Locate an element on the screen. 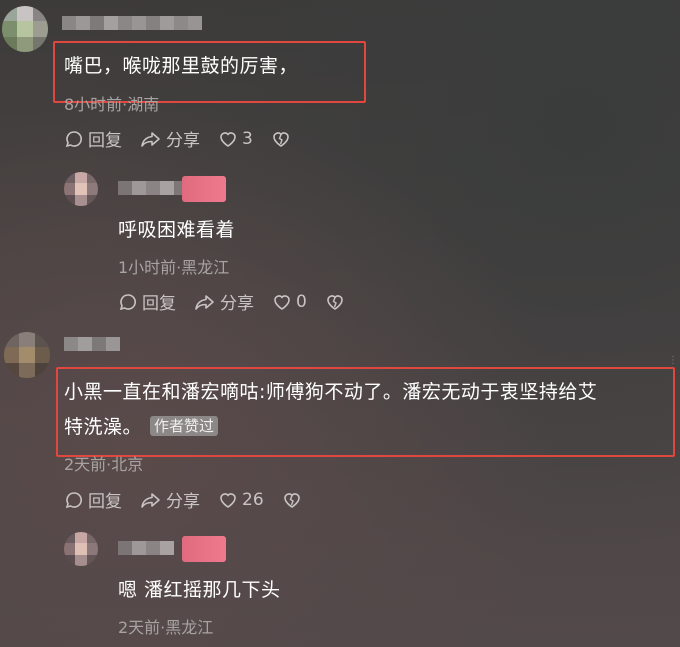 The height and width of the screenshot is (647, 680). reply-text: 嗯 潘红摇那几下头 is located at coordinates (199, 590).